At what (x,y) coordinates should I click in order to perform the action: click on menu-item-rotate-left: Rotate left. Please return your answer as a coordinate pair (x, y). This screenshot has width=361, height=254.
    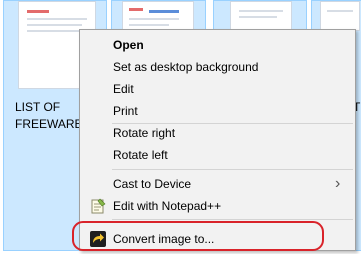
    Looking at the image, I should click on (217, 155).